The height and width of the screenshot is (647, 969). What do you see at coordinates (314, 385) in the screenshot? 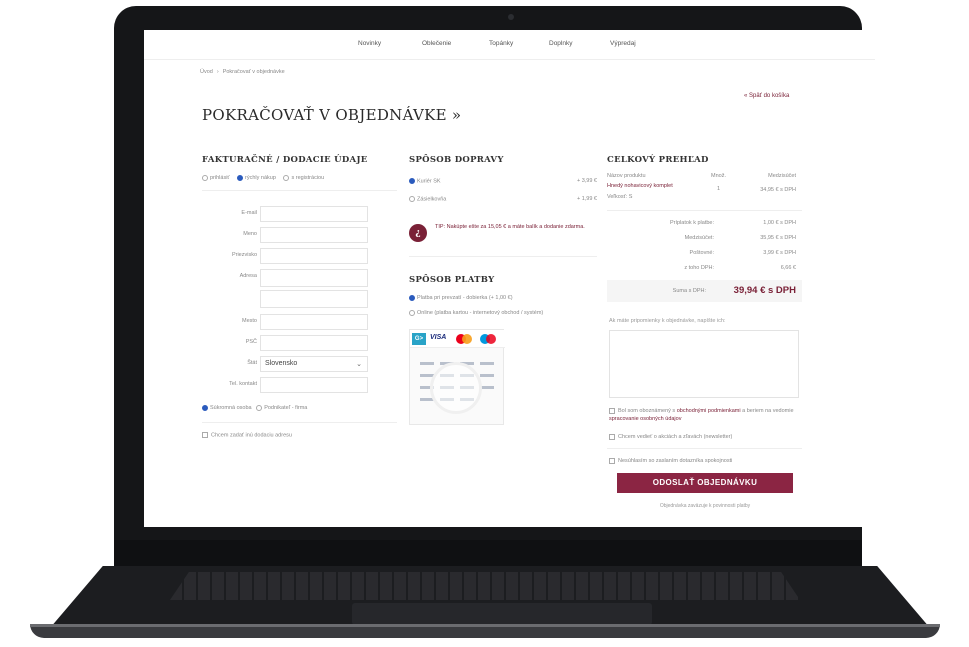
I see `phone-field` at bounding box center [314, 385].